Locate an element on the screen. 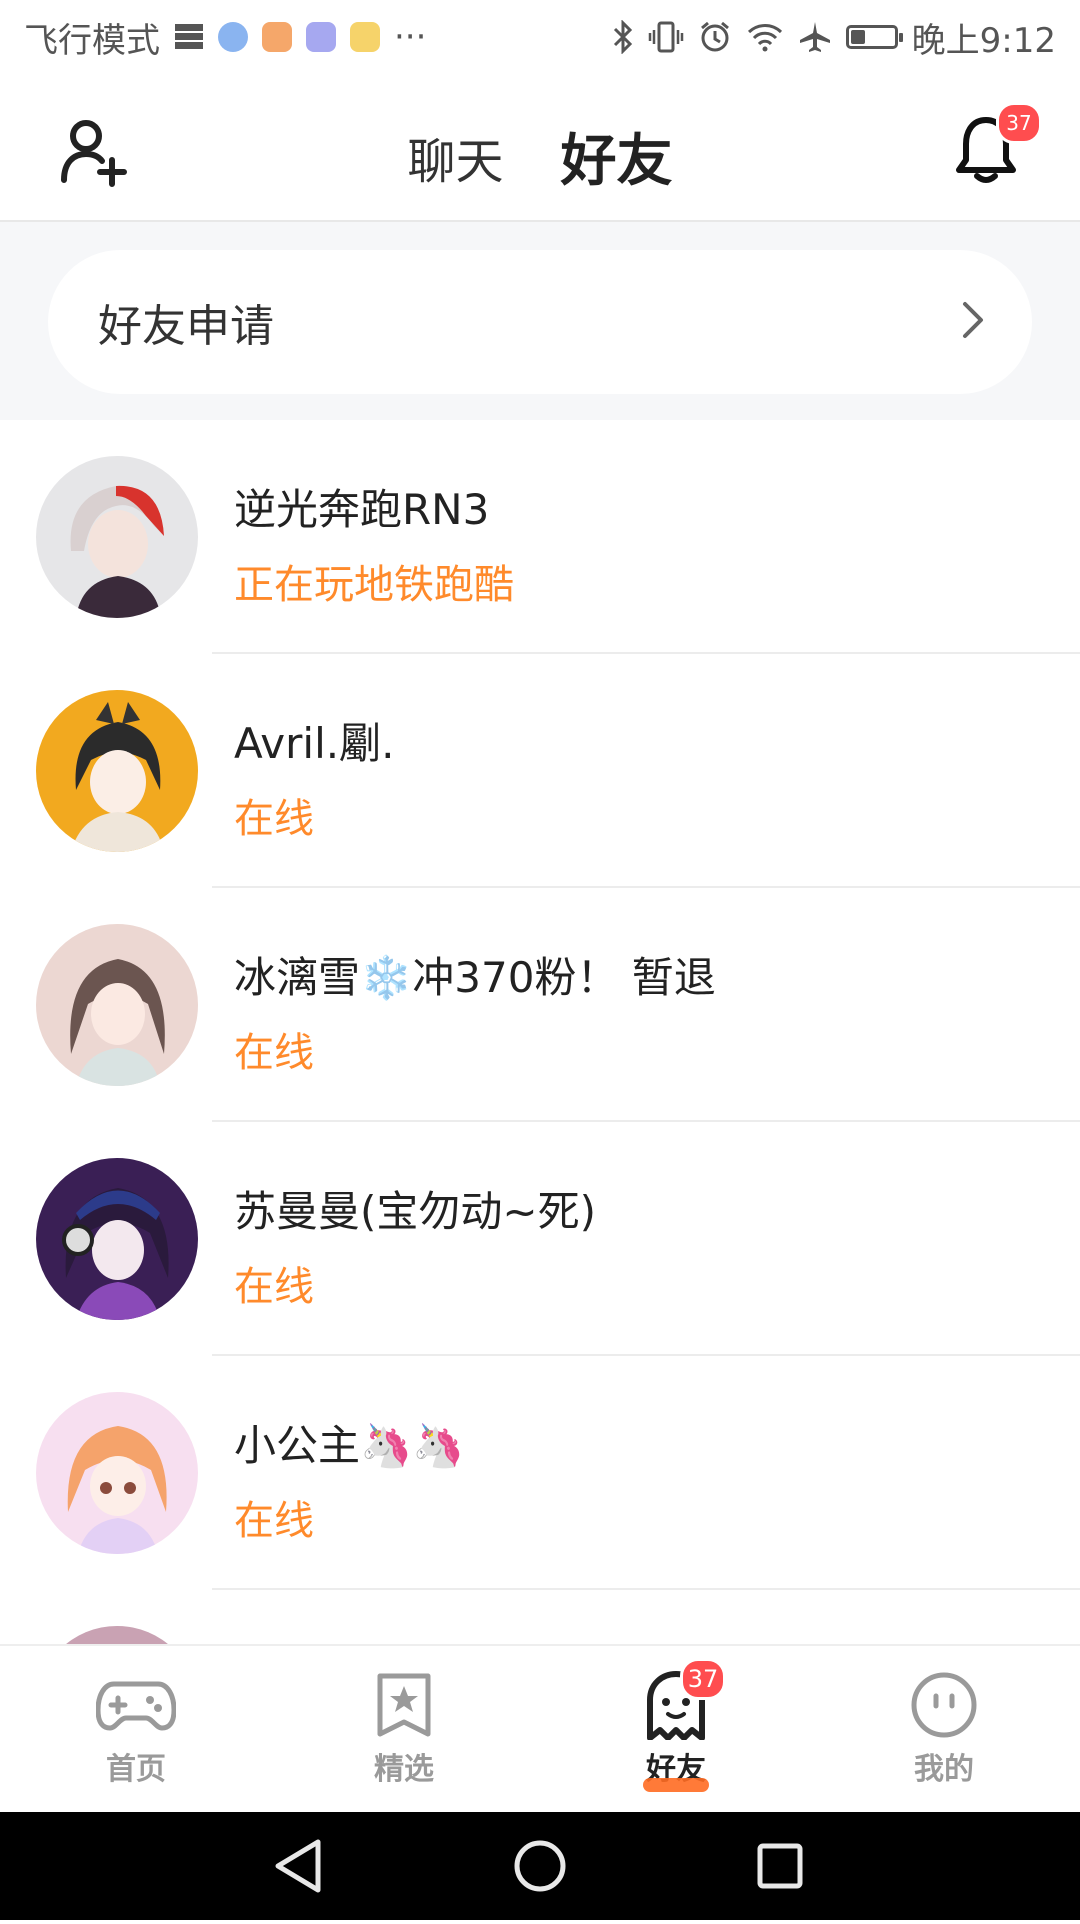  tab-chat: 聊天 is located at coordinates (455, 157).